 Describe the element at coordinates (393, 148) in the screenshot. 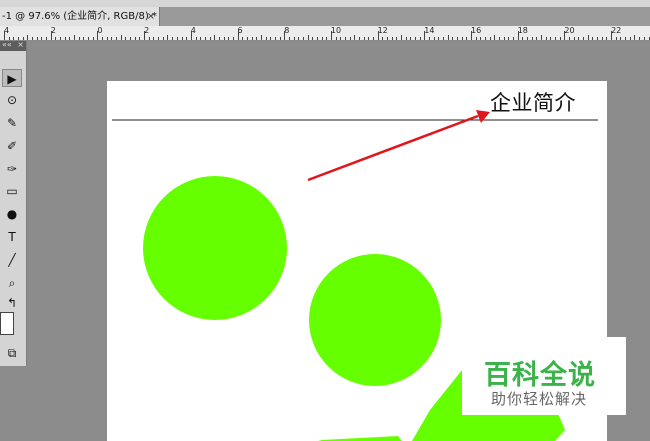

I see `annotation-arrow` at that location.